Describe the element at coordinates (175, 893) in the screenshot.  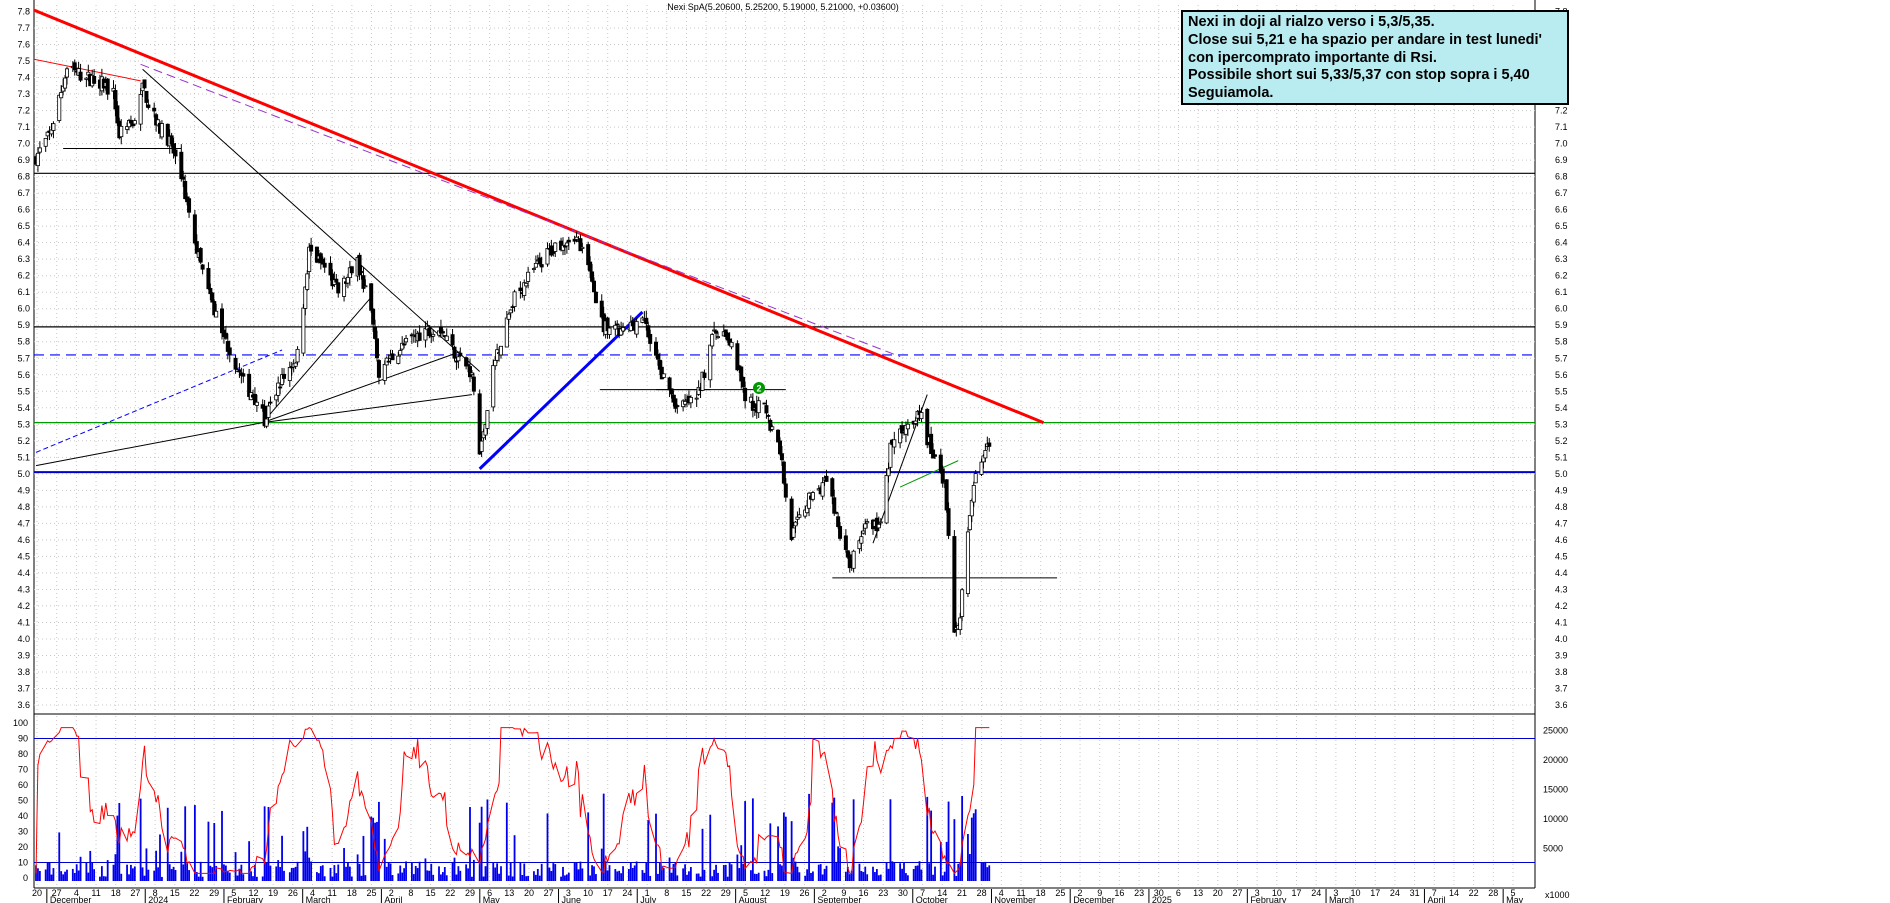
I see `date-tick-label: 15` at that location.